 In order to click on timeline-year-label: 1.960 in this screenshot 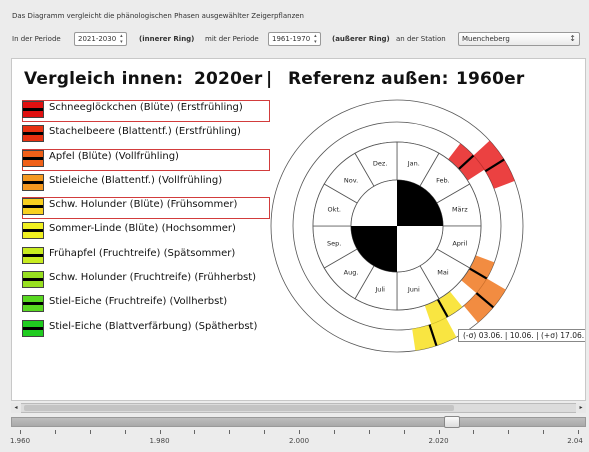, I will do `click(20, 441)`.